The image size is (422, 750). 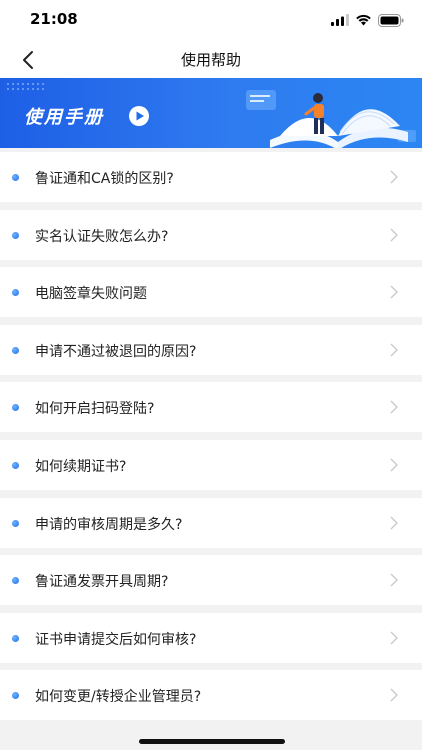 I want to click on help-item-label: 如何开启扫码登陆?, so click(x=95, y=409).